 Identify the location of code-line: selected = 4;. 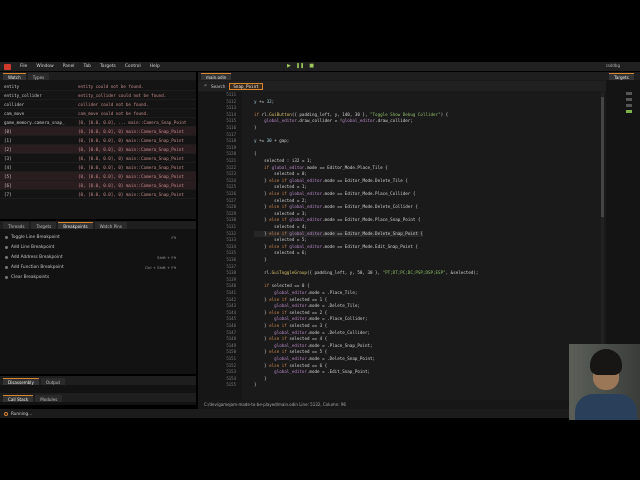
(280, 227).